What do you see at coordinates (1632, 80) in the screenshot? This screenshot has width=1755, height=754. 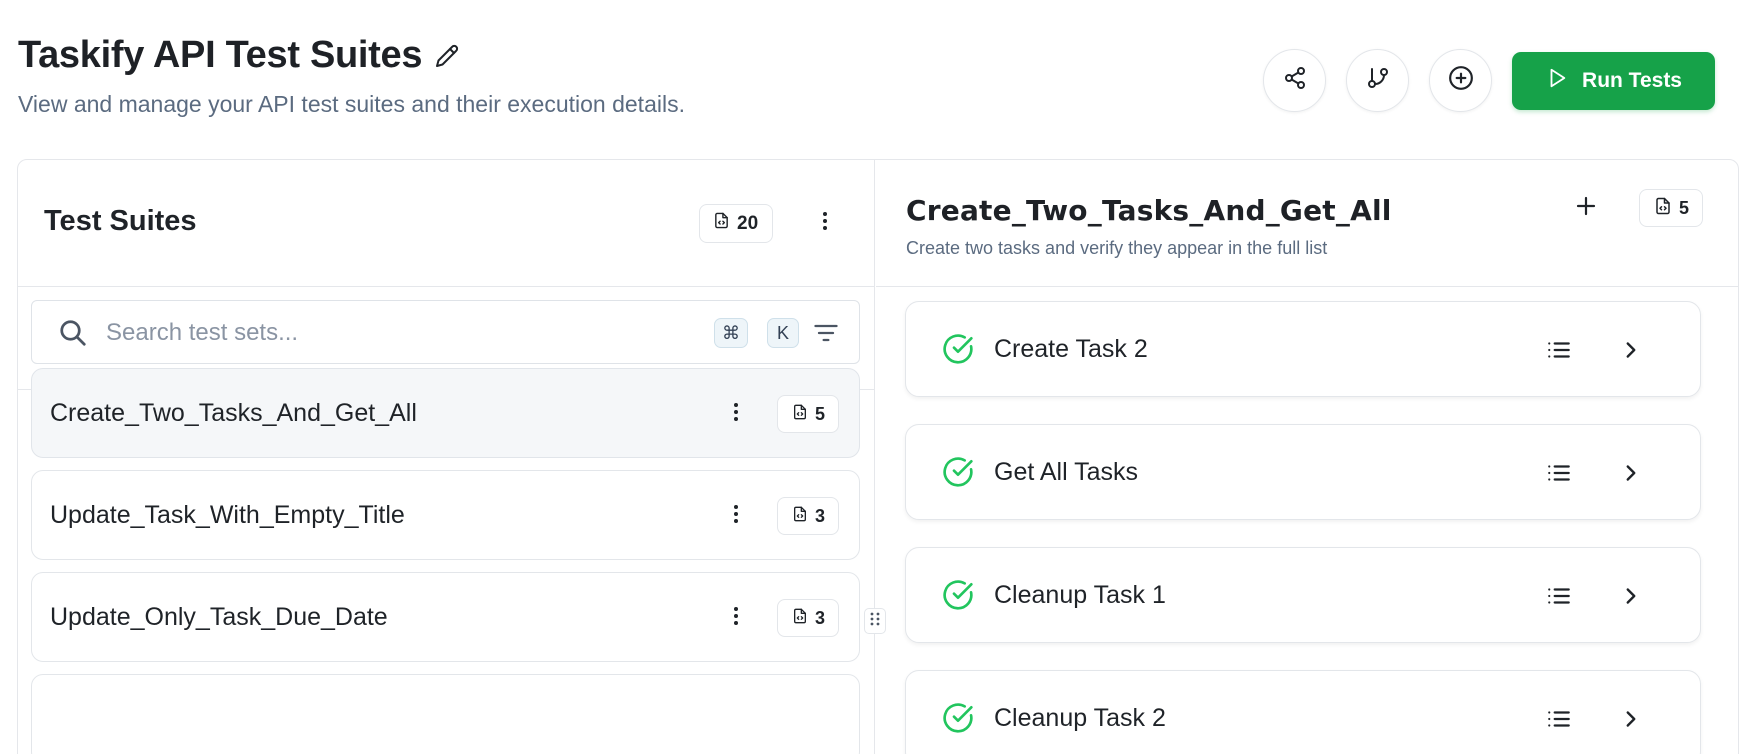 I see `run-tests-label: Run Tests` at bounding box center [1632, 80].